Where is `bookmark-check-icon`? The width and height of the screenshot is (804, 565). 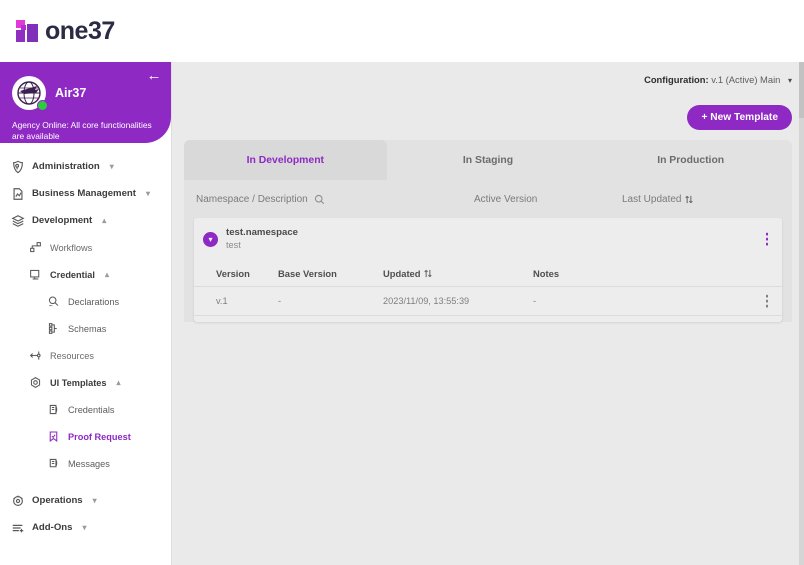 bookmark-check-icon is located at coordinates (53, 436).